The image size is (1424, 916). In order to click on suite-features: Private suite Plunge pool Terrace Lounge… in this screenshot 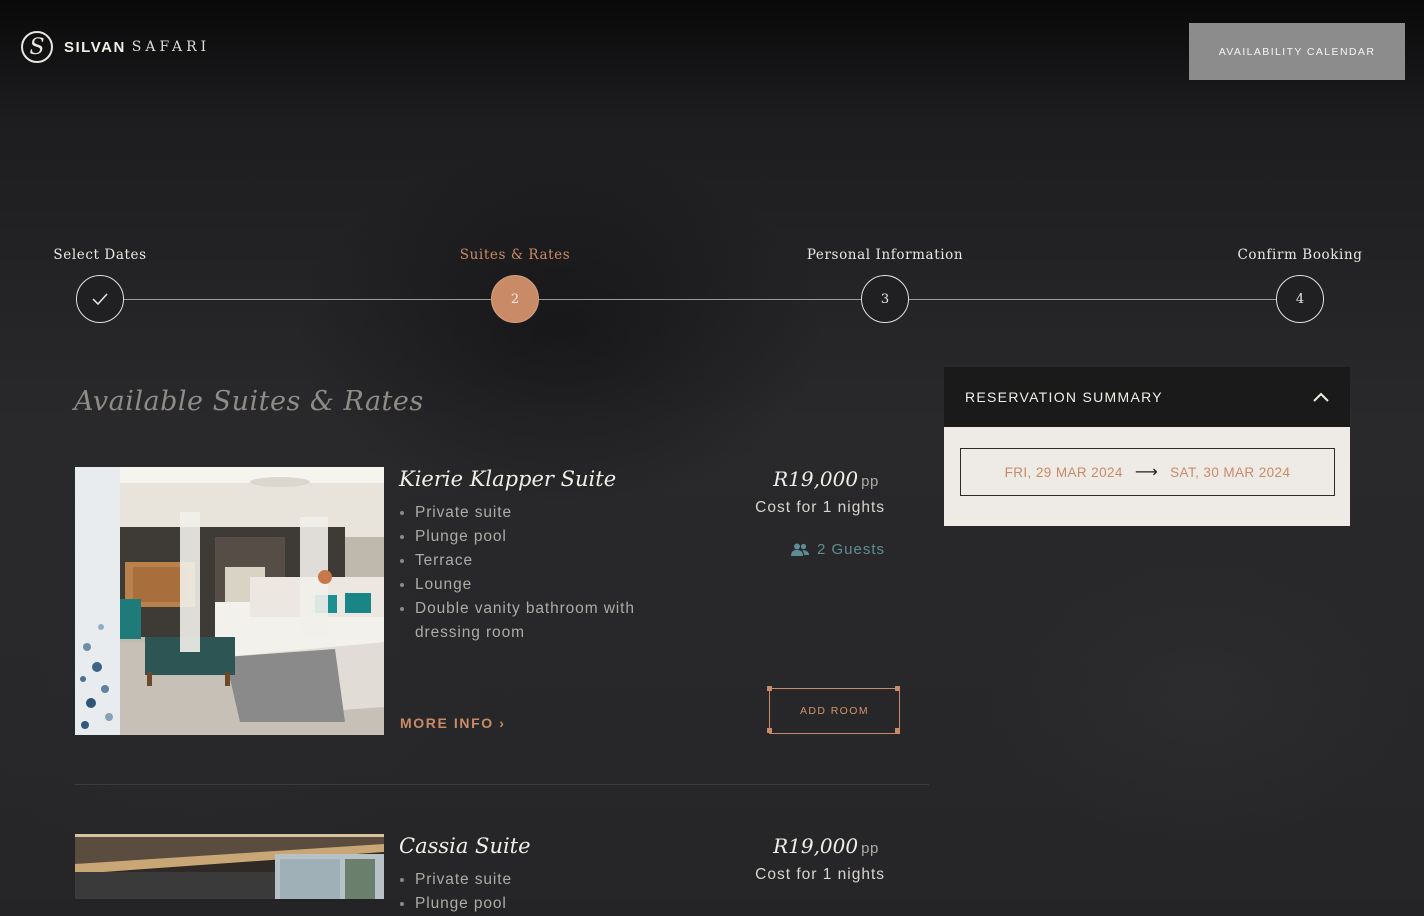, I will do `click(532, 573)`.